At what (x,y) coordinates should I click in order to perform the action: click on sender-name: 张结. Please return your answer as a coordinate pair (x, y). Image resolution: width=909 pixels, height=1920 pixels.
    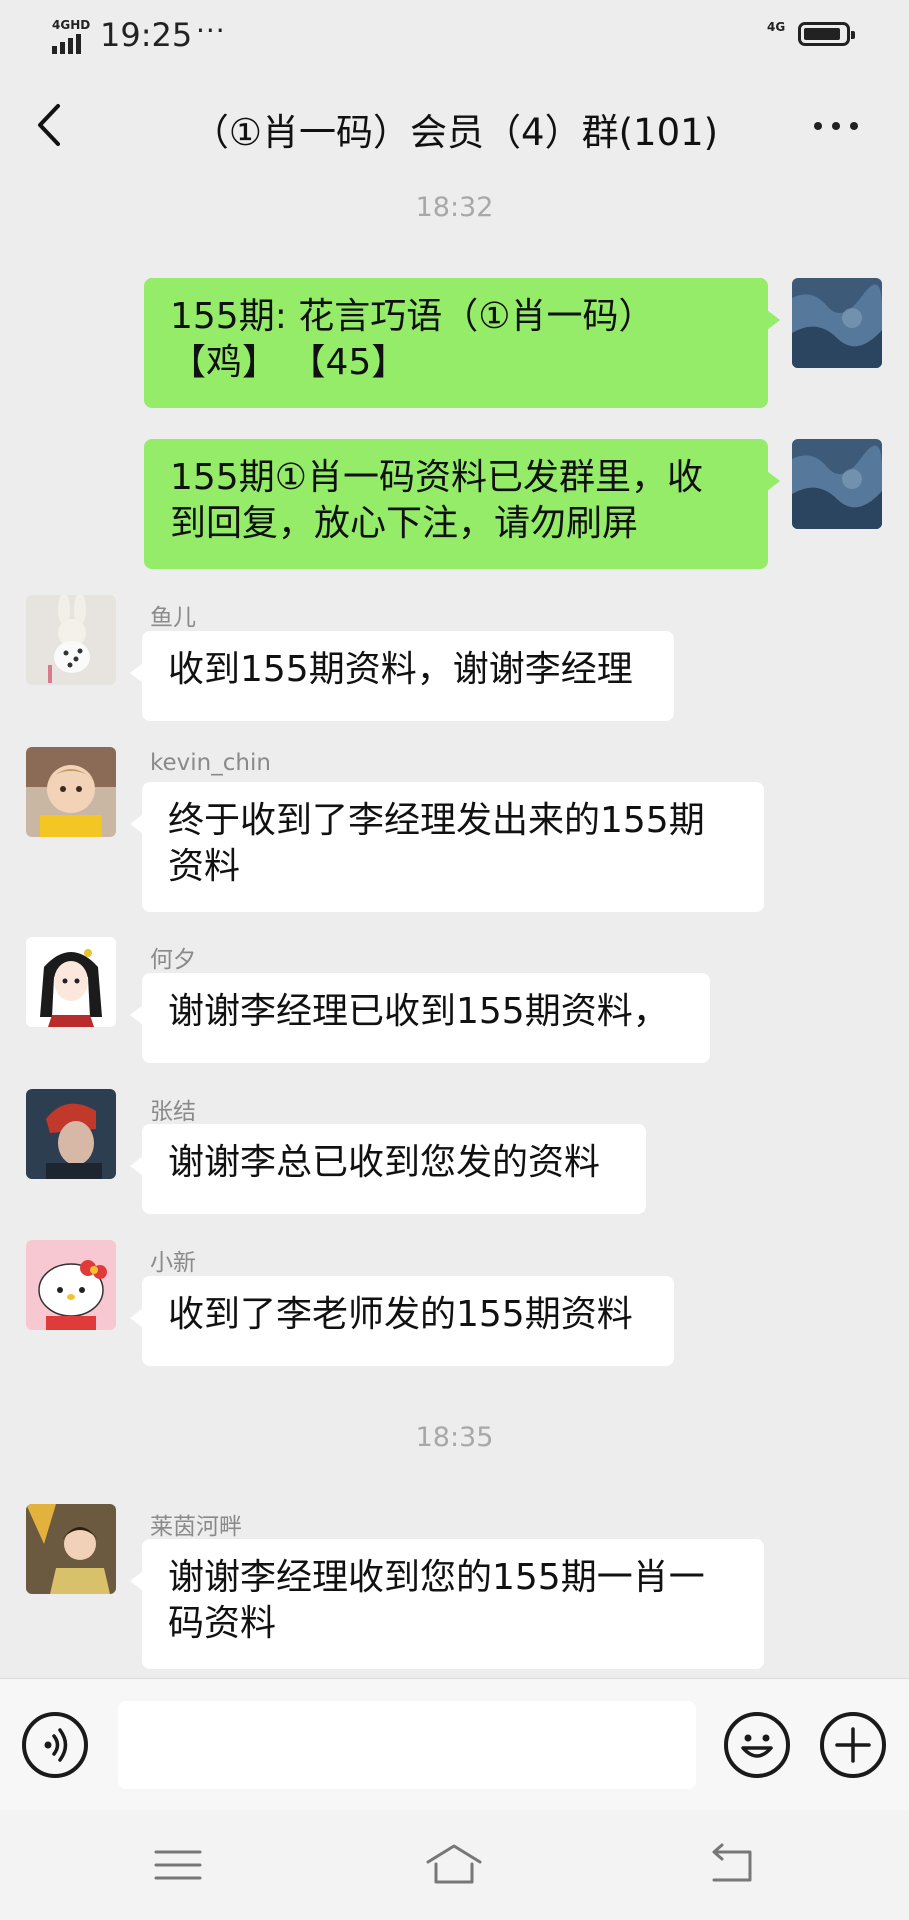
    Looking at the image, I should click on (173, 1112).